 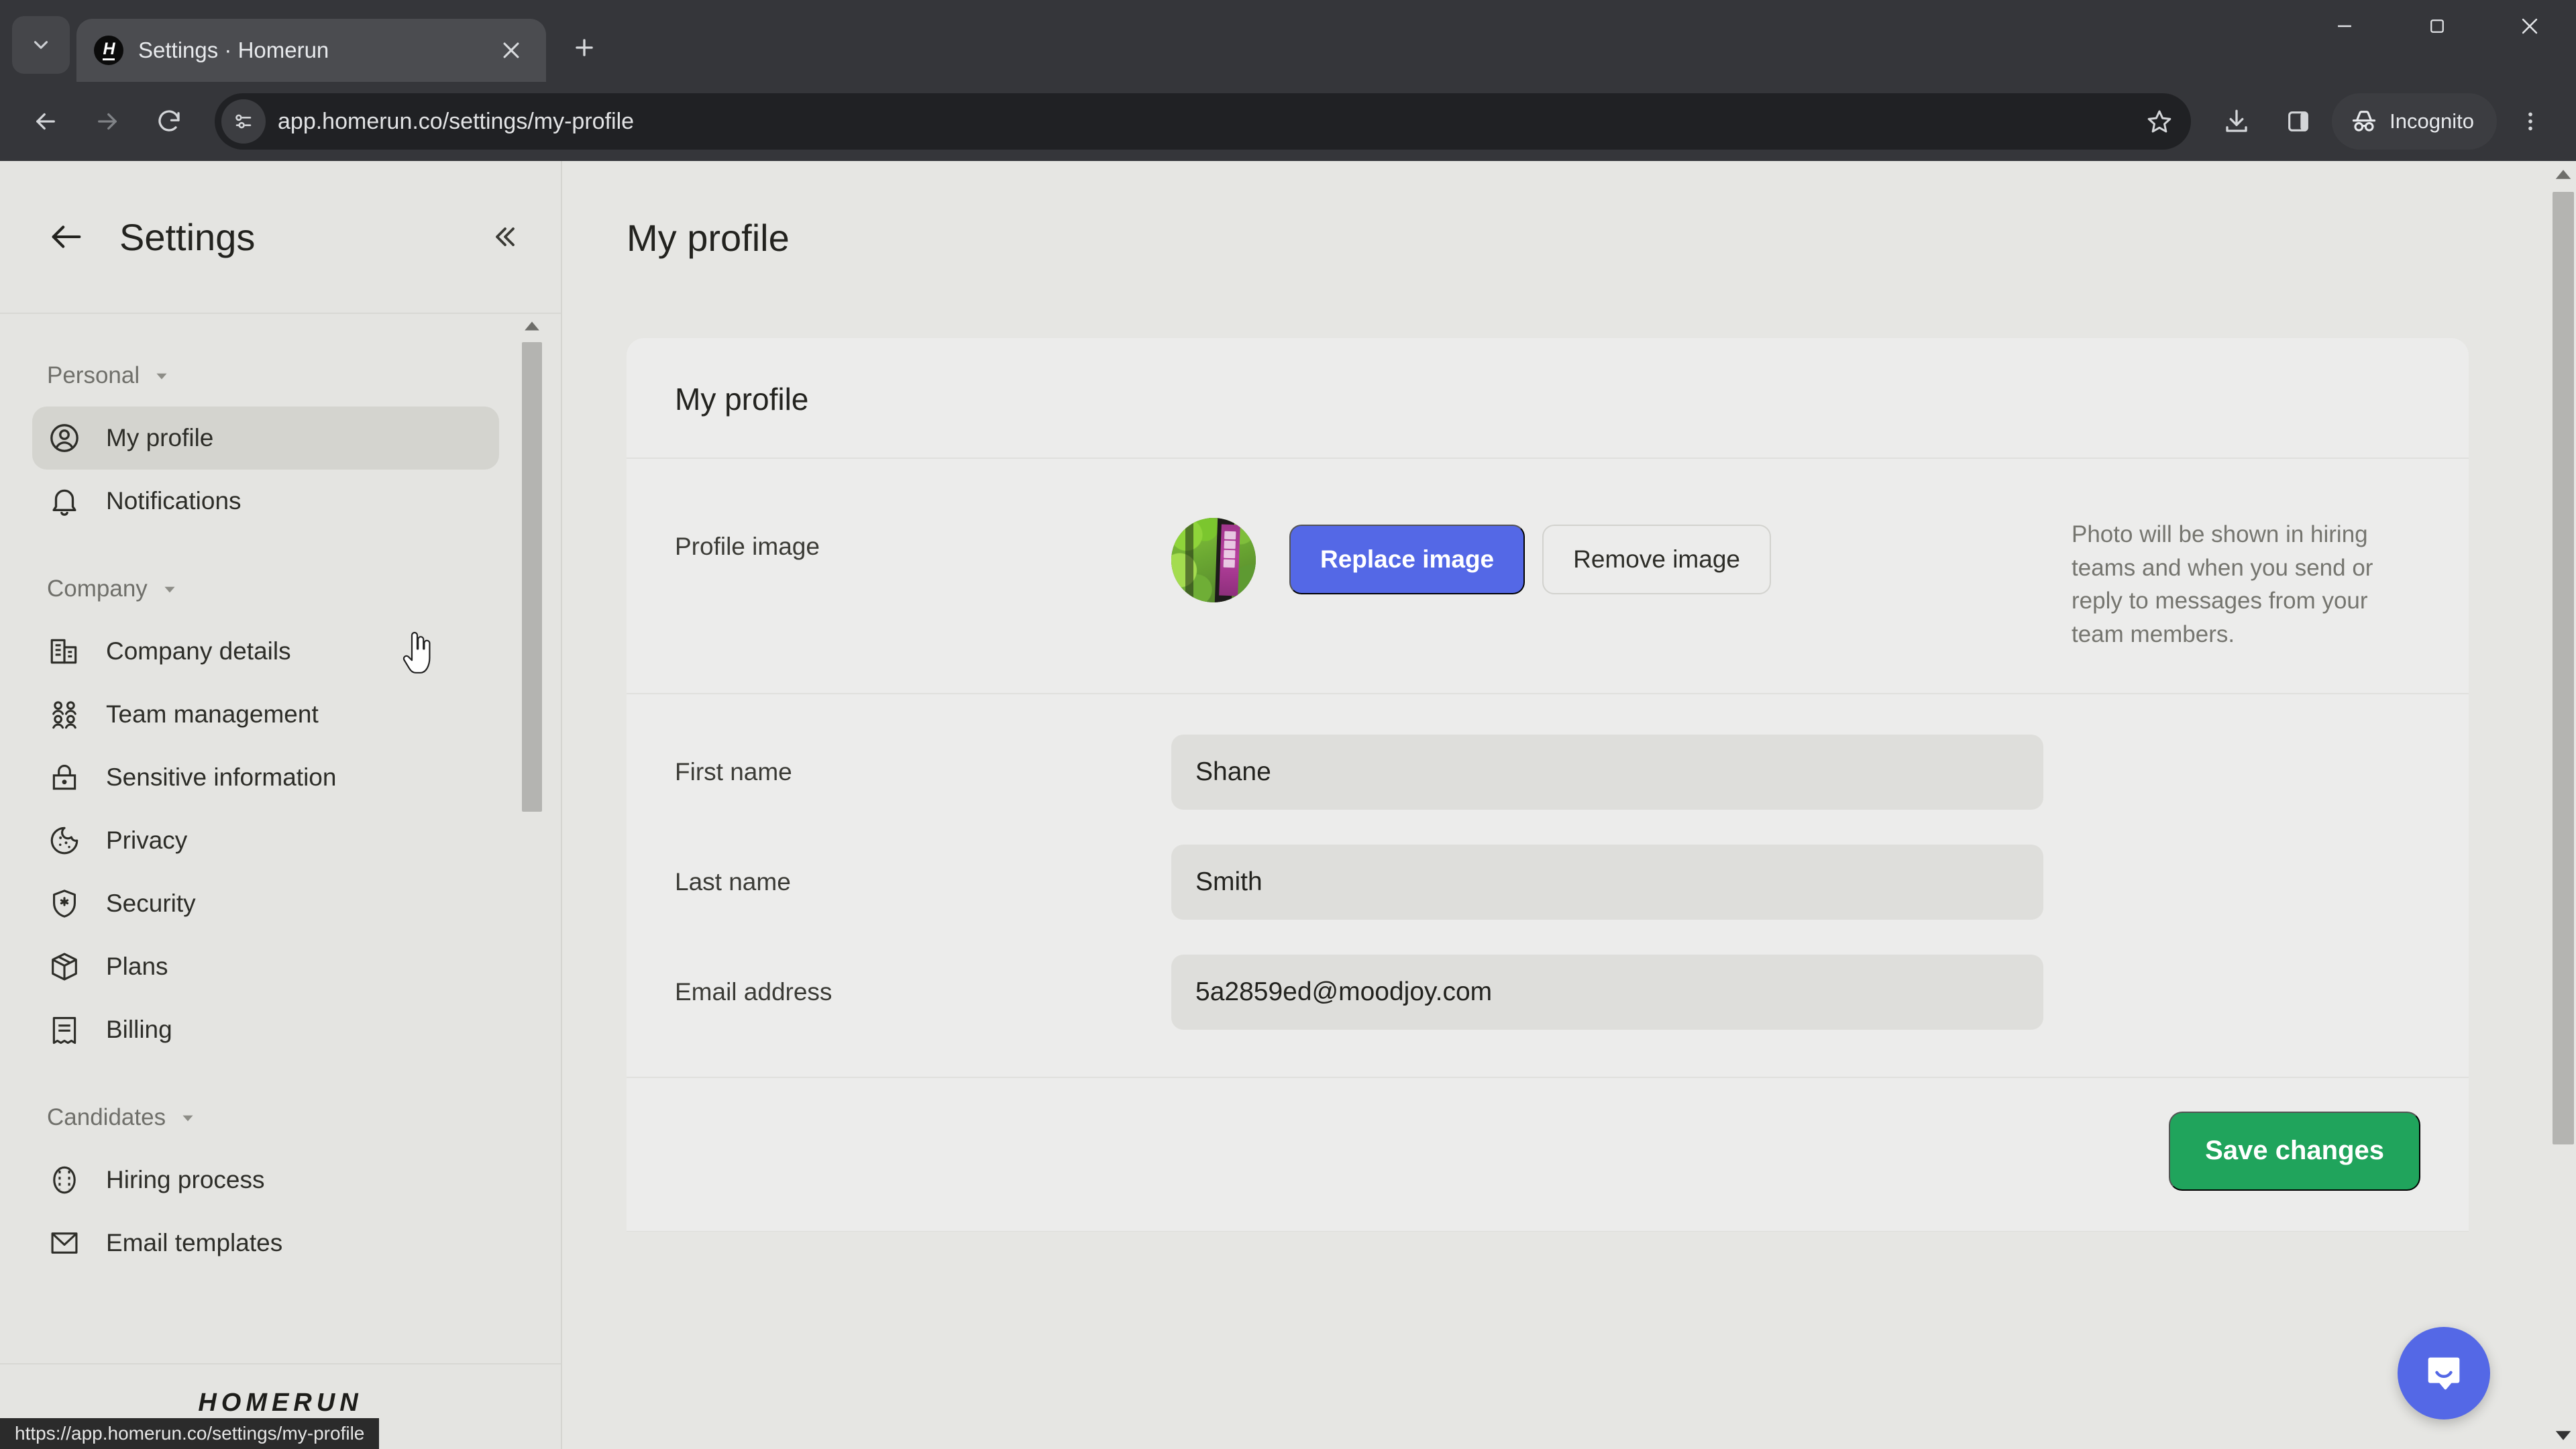 I want to click on sidebar-item-hiring-process: Hiring process, so click(x=265, y=1180).